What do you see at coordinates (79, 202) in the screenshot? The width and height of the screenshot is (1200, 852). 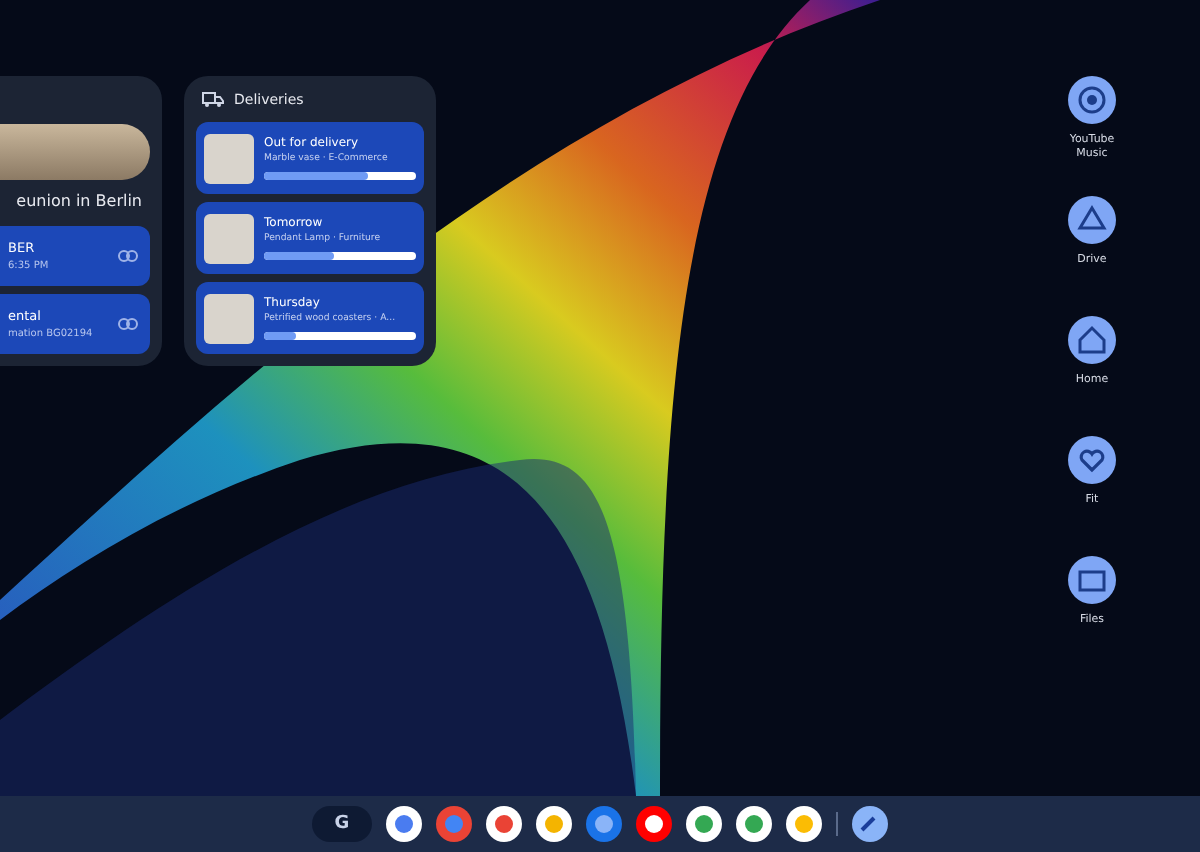 I see `trip-title: eunion in Berlin` at bounding box center [79, 202].